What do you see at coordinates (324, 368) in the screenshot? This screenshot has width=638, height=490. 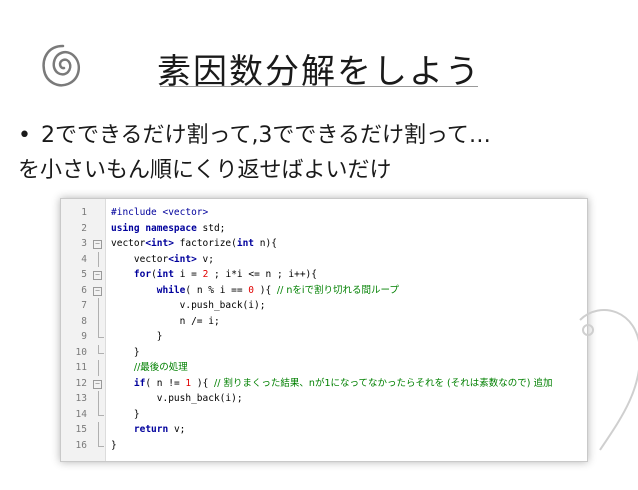 I see `code-line: 11 //最後の処理` at bounding box center [324, 368].